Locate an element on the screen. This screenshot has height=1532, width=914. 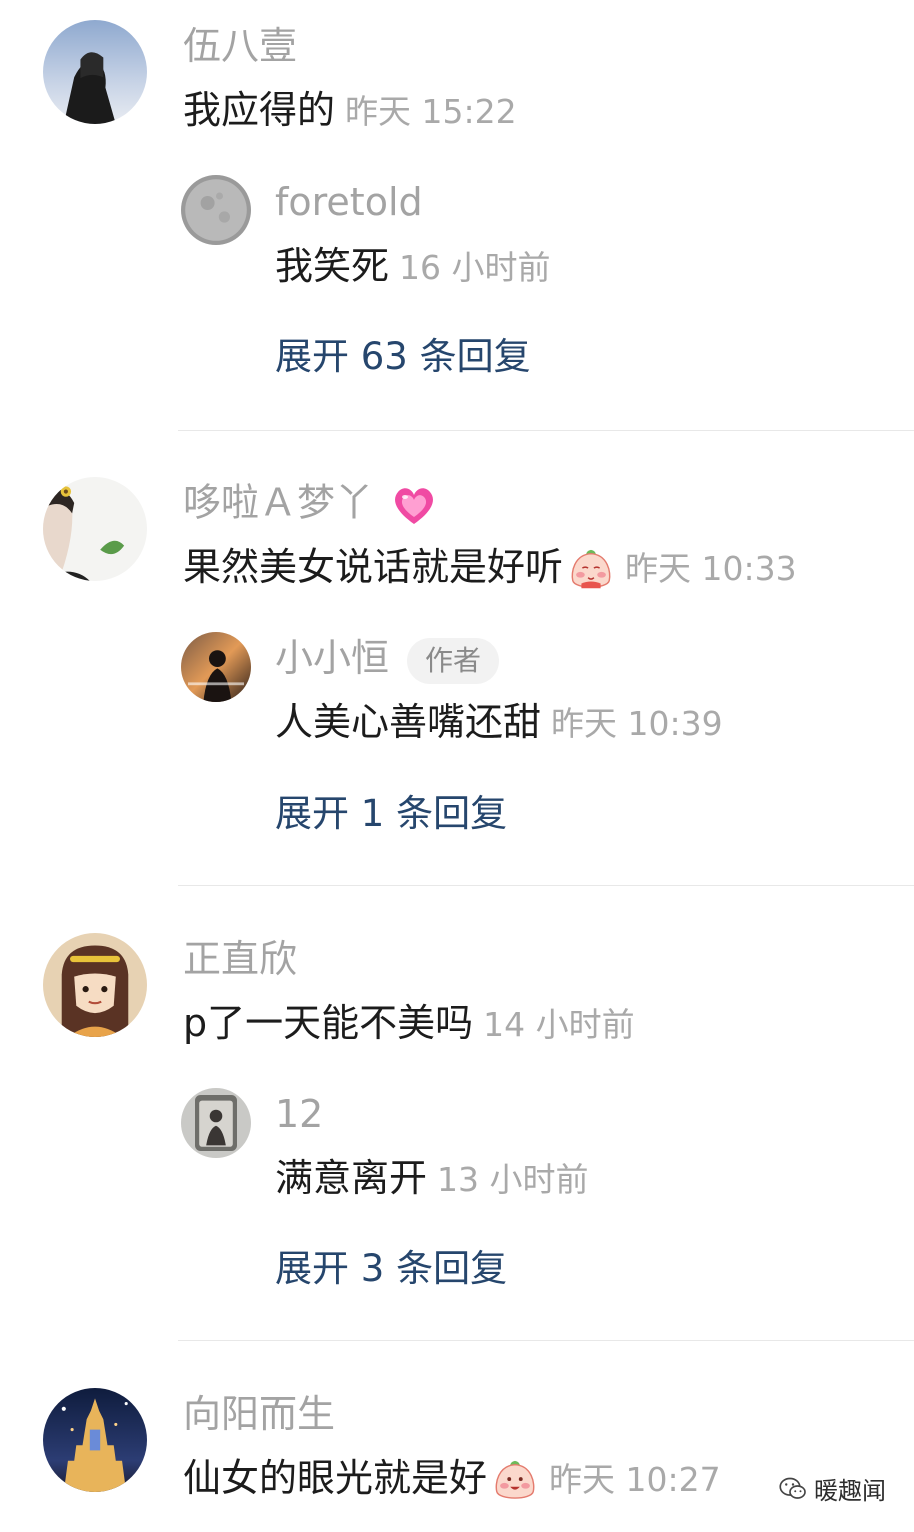
comment-username: 哆啦Ａ梦丫 is located at coordinates (311, 505).